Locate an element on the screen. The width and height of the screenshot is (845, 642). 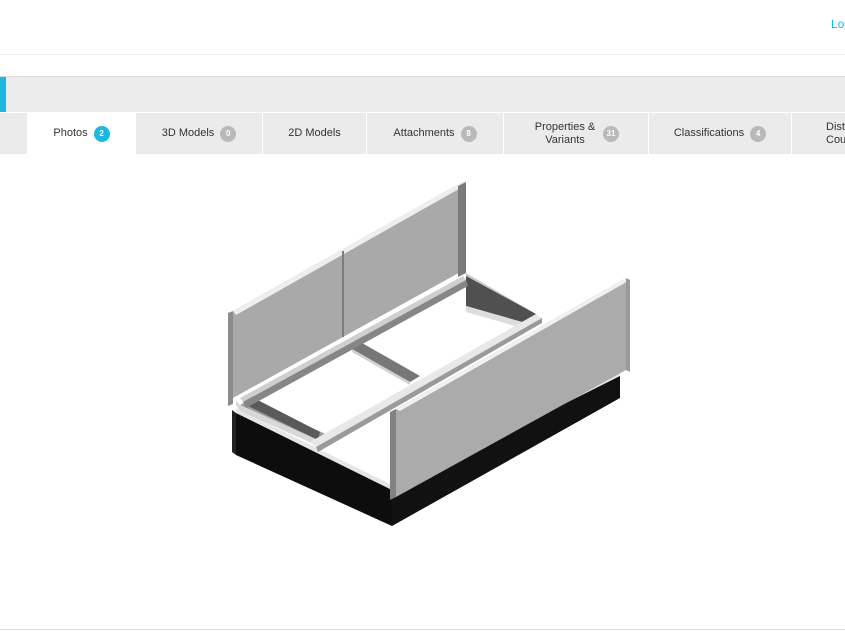
product-title-band is located at coordinates (422, 94).